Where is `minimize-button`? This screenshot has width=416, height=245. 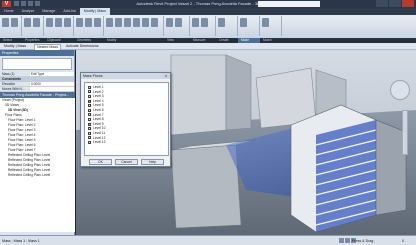
minimize-button is located at coordinates (382, 3).